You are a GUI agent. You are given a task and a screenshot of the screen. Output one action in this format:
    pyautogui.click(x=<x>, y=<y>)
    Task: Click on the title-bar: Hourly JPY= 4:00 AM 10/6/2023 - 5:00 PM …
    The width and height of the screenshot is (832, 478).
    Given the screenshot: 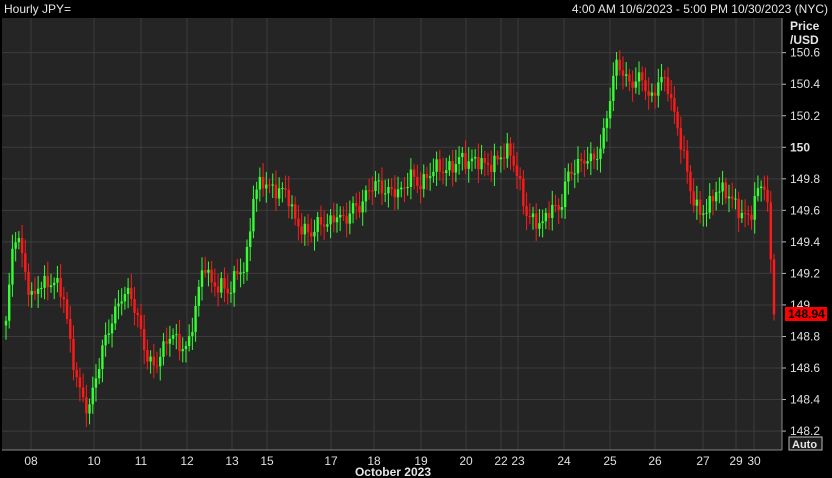 What is the action you would take?
    pyautogui.click(x=416, y=9)
    